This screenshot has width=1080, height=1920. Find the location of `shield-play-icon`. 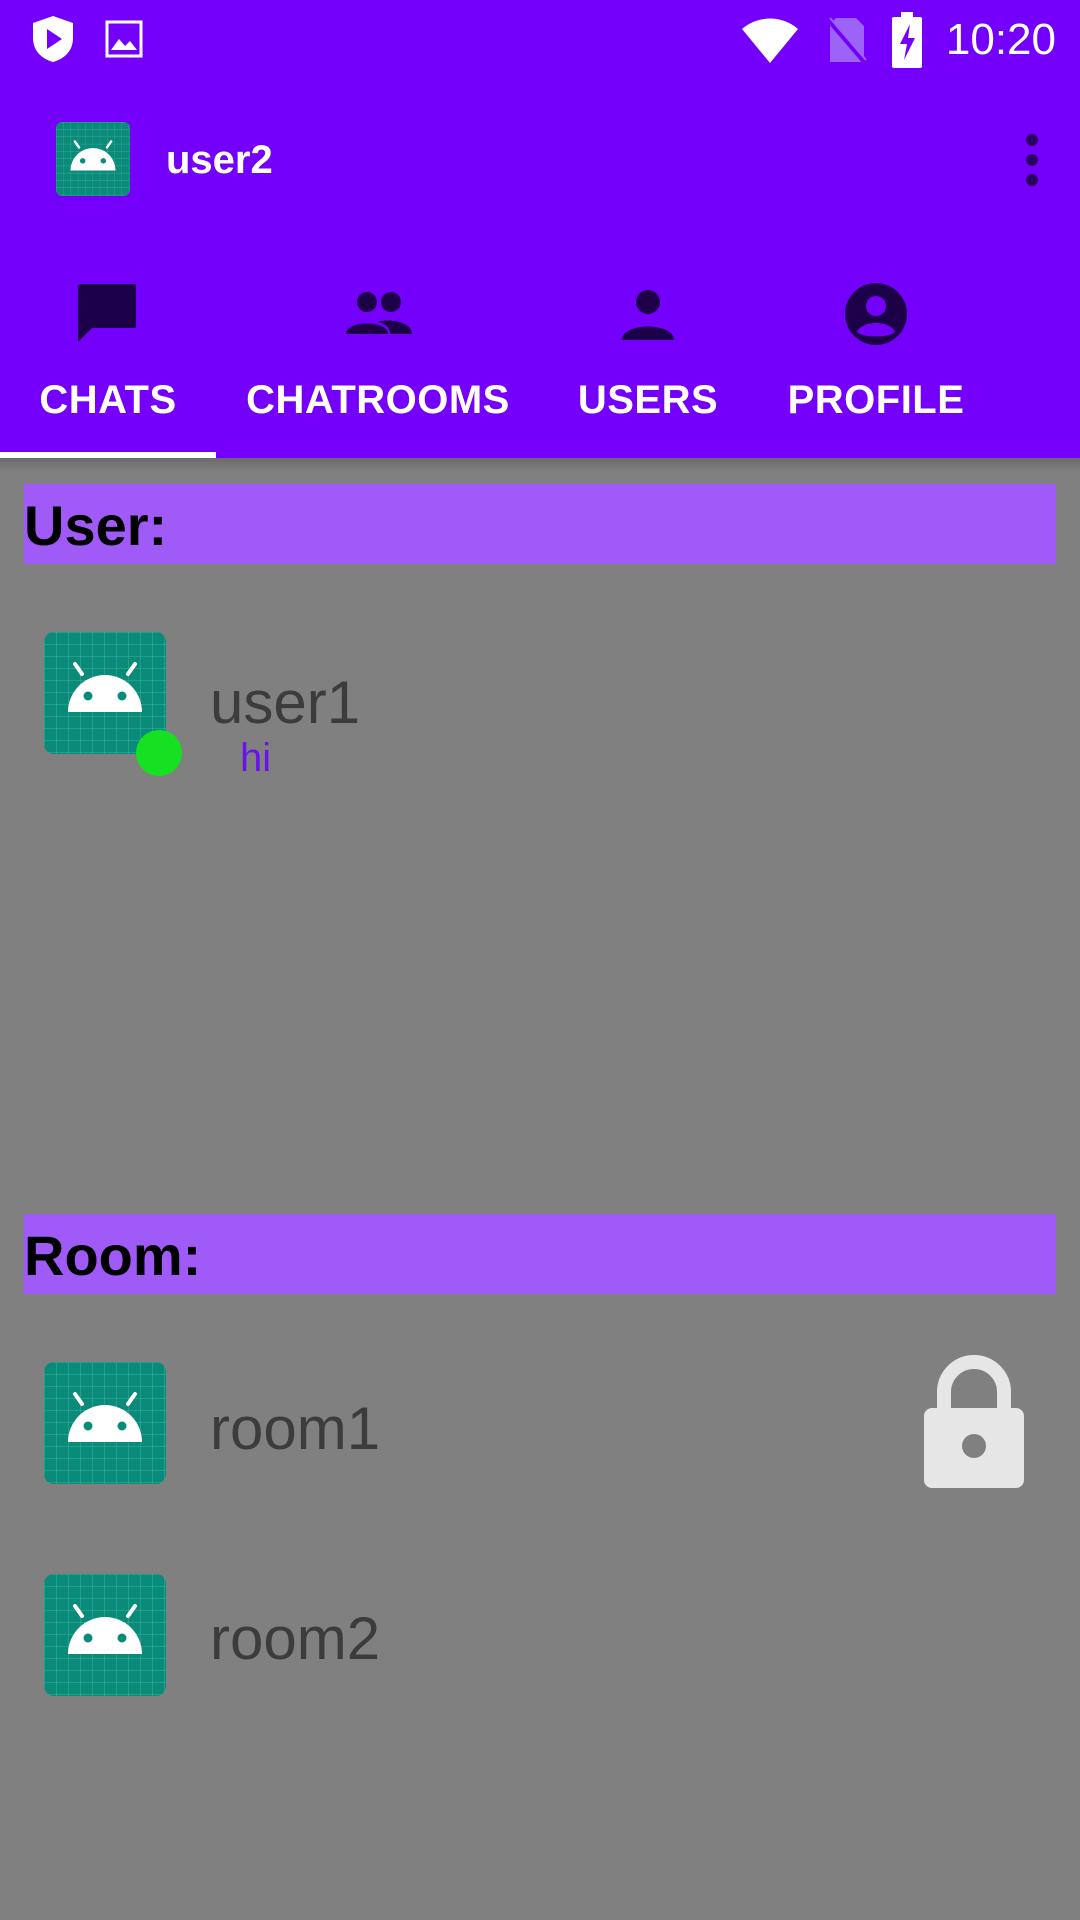

shield-play-icon is located at coordinates (53, 39).